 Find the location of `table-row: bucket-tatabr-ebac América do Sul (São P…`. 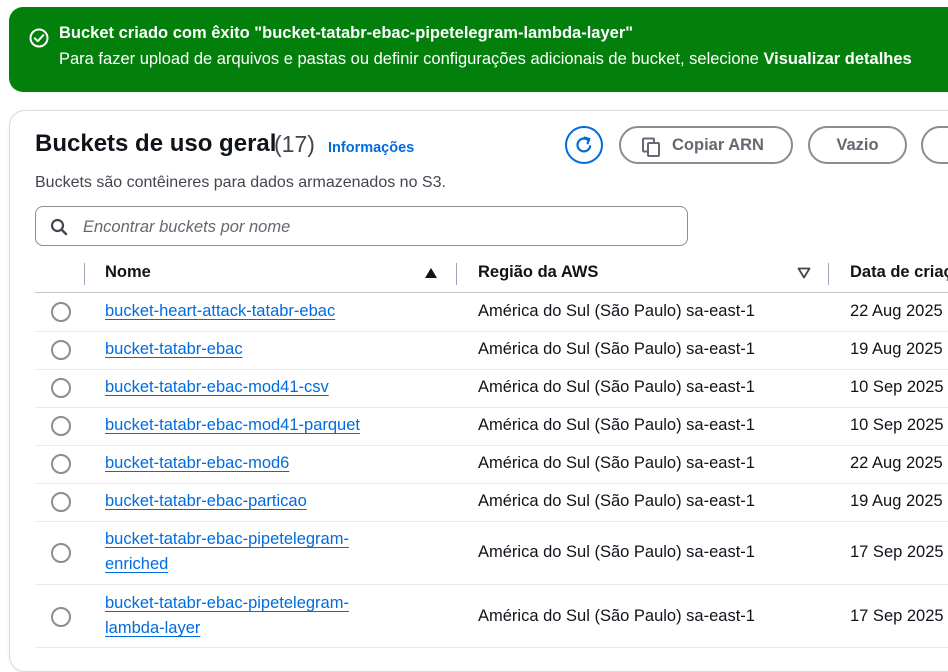

table-row: bucket-tatabr-ebac América do Sul (São P… is located at coordinates (491, 350).